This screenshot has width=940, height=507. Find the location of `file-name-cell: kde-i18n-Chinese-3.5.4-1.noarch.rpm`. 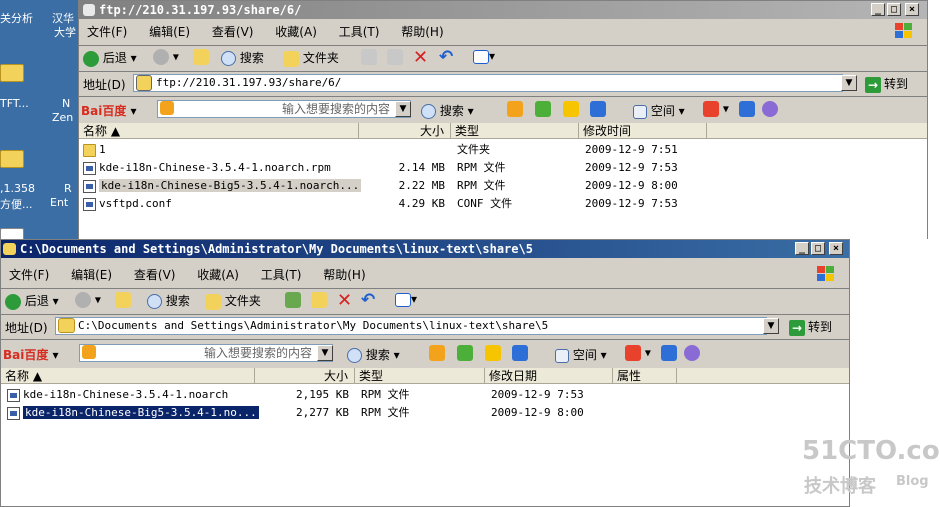

file-name-cell: kde-i18n-Chinese-3.5.4-1.noarch.rpm is located at coordinates (207, 168).